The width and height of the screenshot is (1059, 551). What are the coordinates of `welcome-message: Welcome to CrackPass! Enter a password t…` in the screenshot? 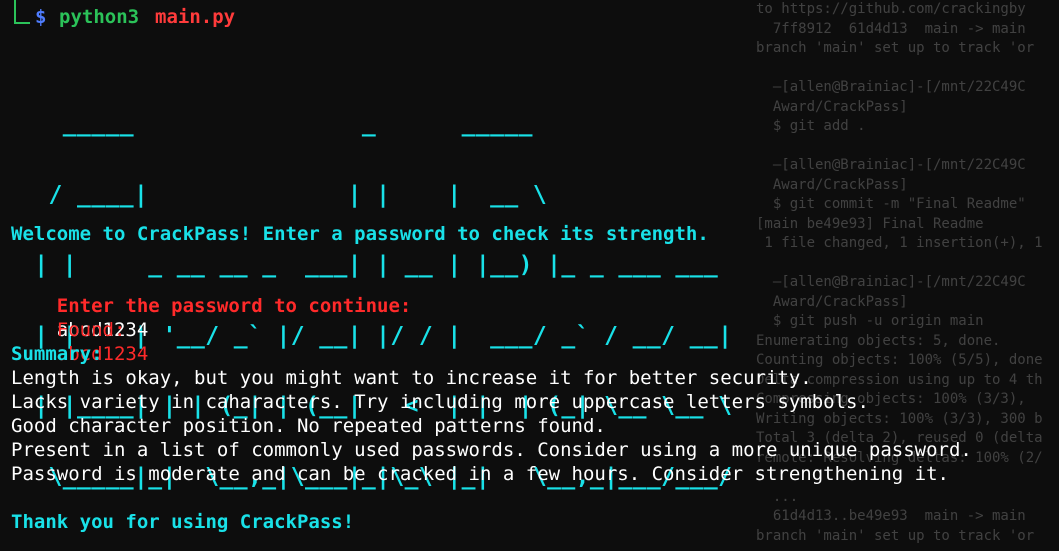 It's located at (360, 234).